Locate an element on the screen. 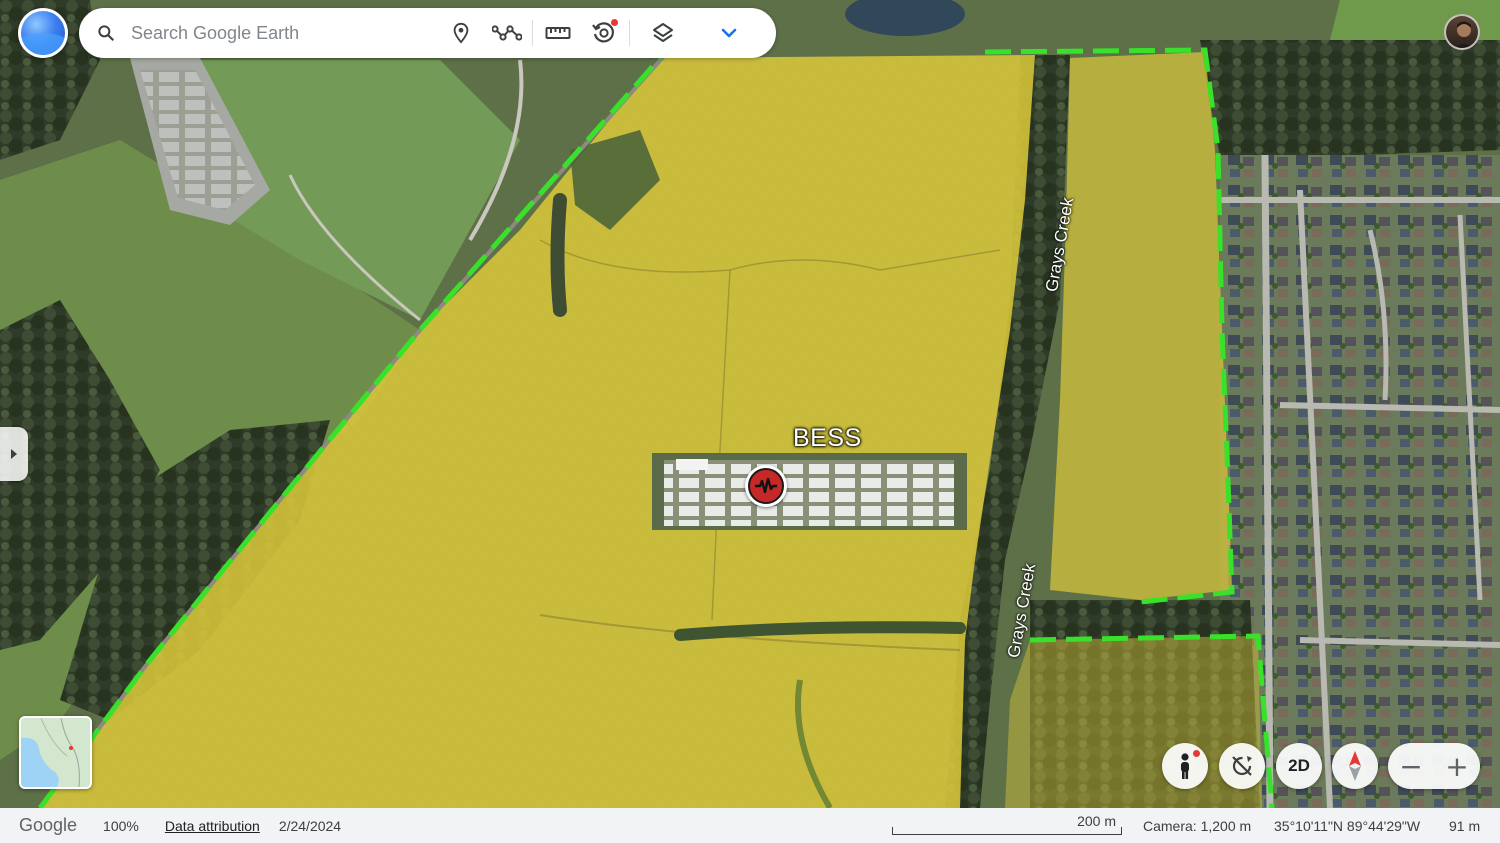 This screenshot has width=1500, height=843. view-2d-label: 2D is located at coordinates (1299, 765).